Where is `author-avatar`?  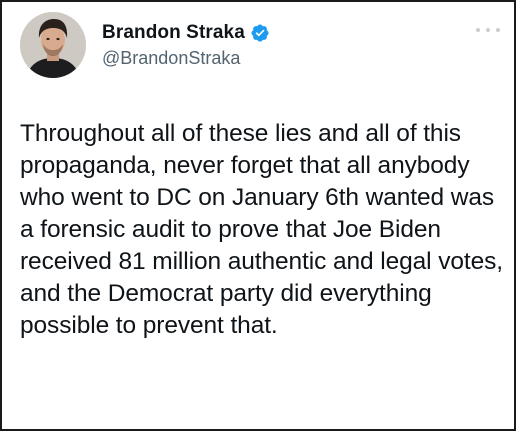 author-avatar is located at coordinates (53, 45).